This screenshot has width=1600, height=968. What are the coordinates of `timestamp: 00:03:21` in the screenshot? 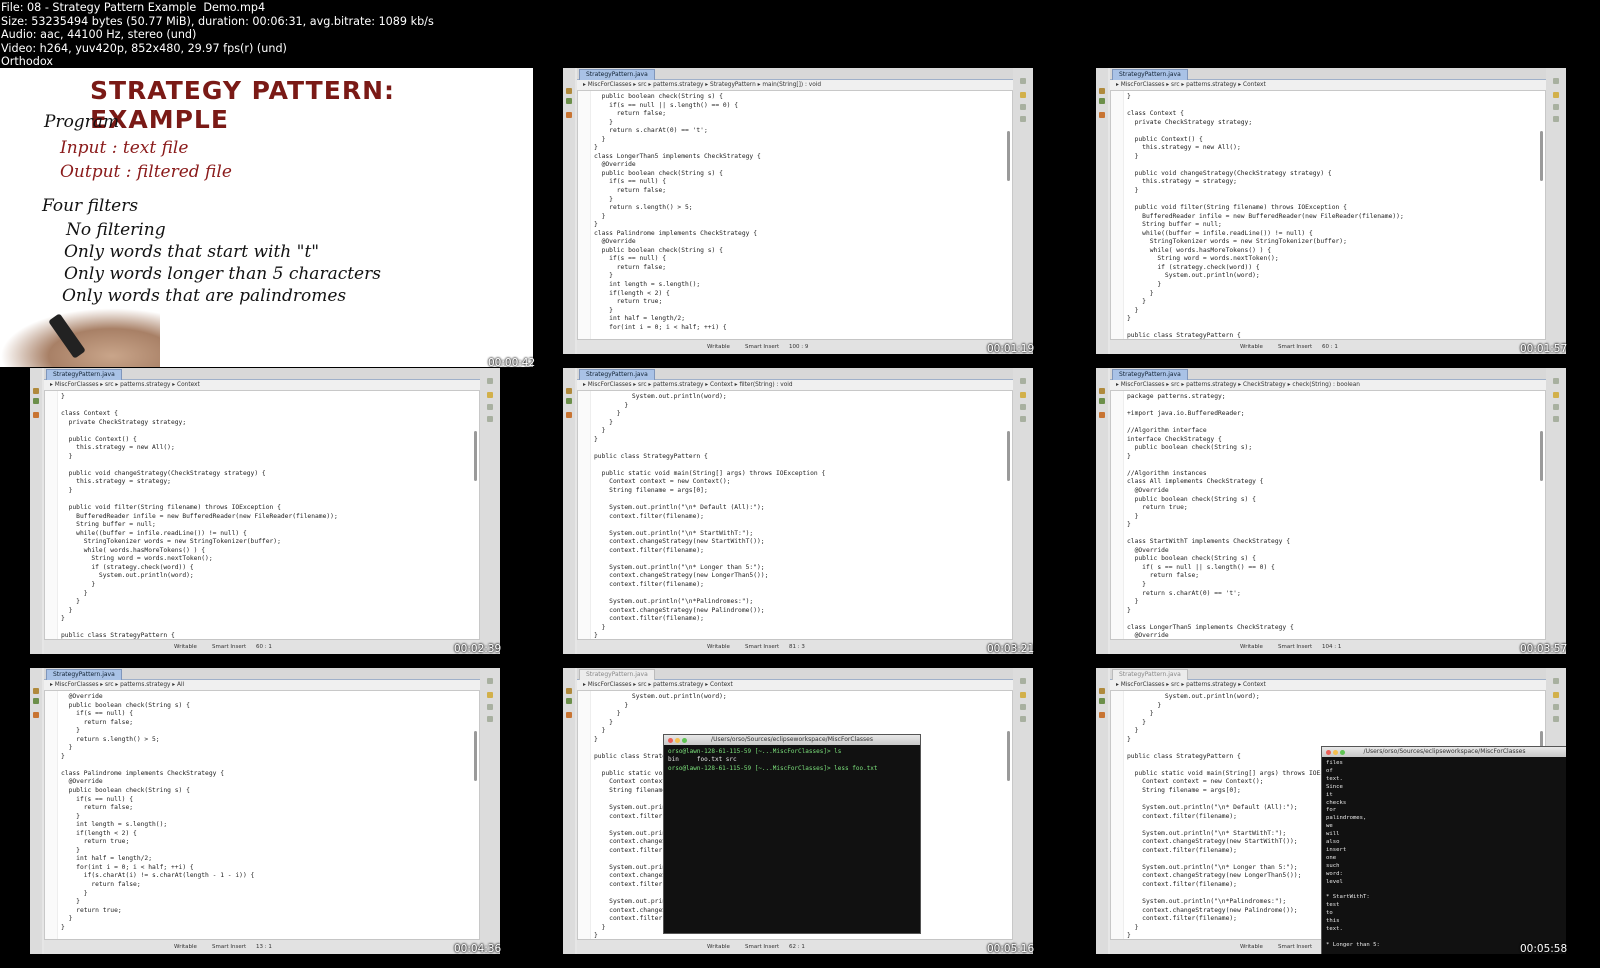 It's located at (1011, 649).